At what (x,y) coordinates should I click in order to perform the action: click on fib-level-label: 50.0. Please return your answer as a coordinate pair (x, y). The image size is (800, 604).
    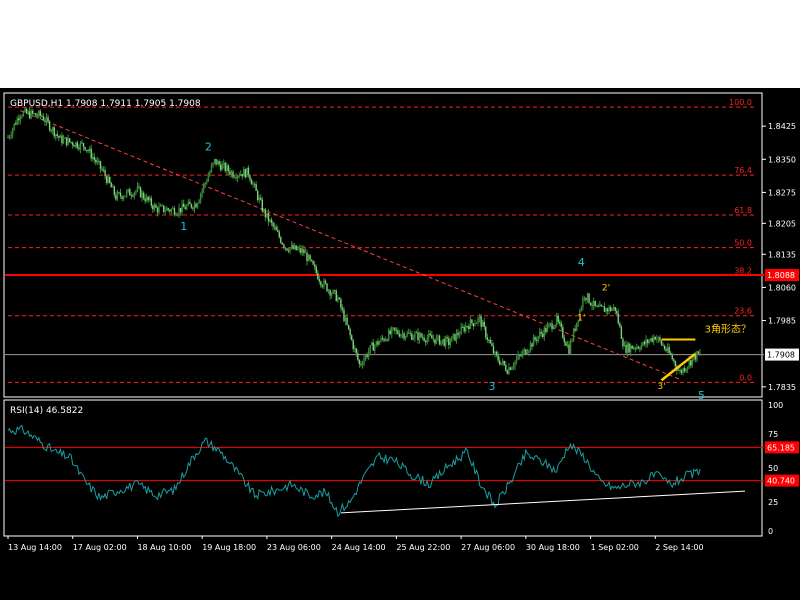
    Looking at the image, I should click on (743, 243).